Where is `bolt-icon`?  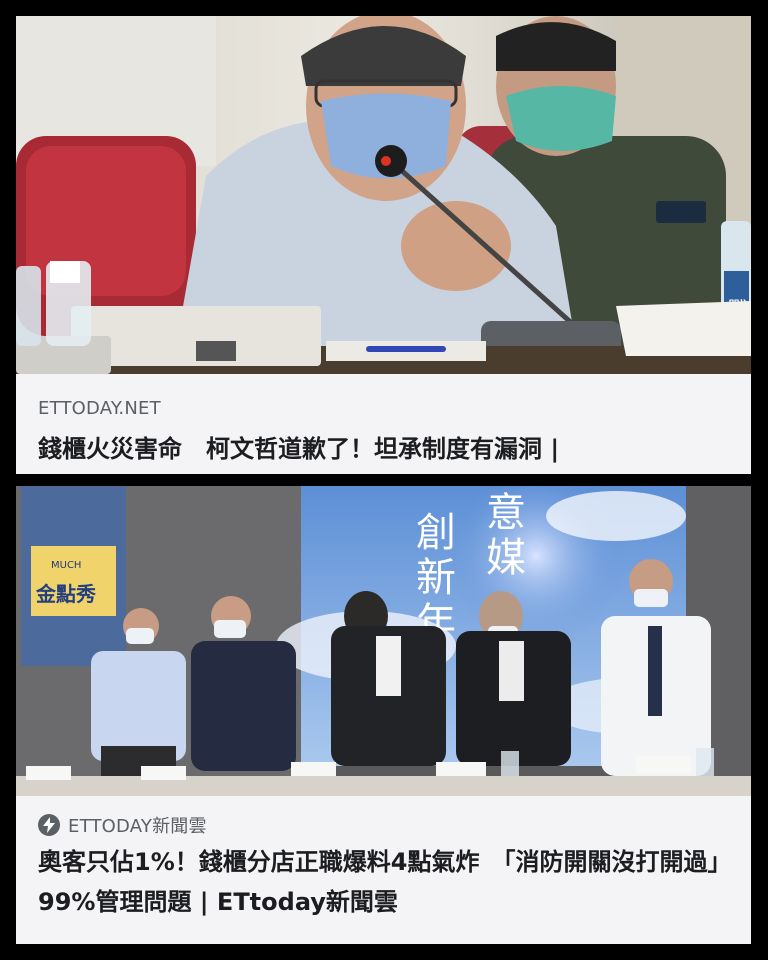
bolt-icon is located at coordinates (49, 825).